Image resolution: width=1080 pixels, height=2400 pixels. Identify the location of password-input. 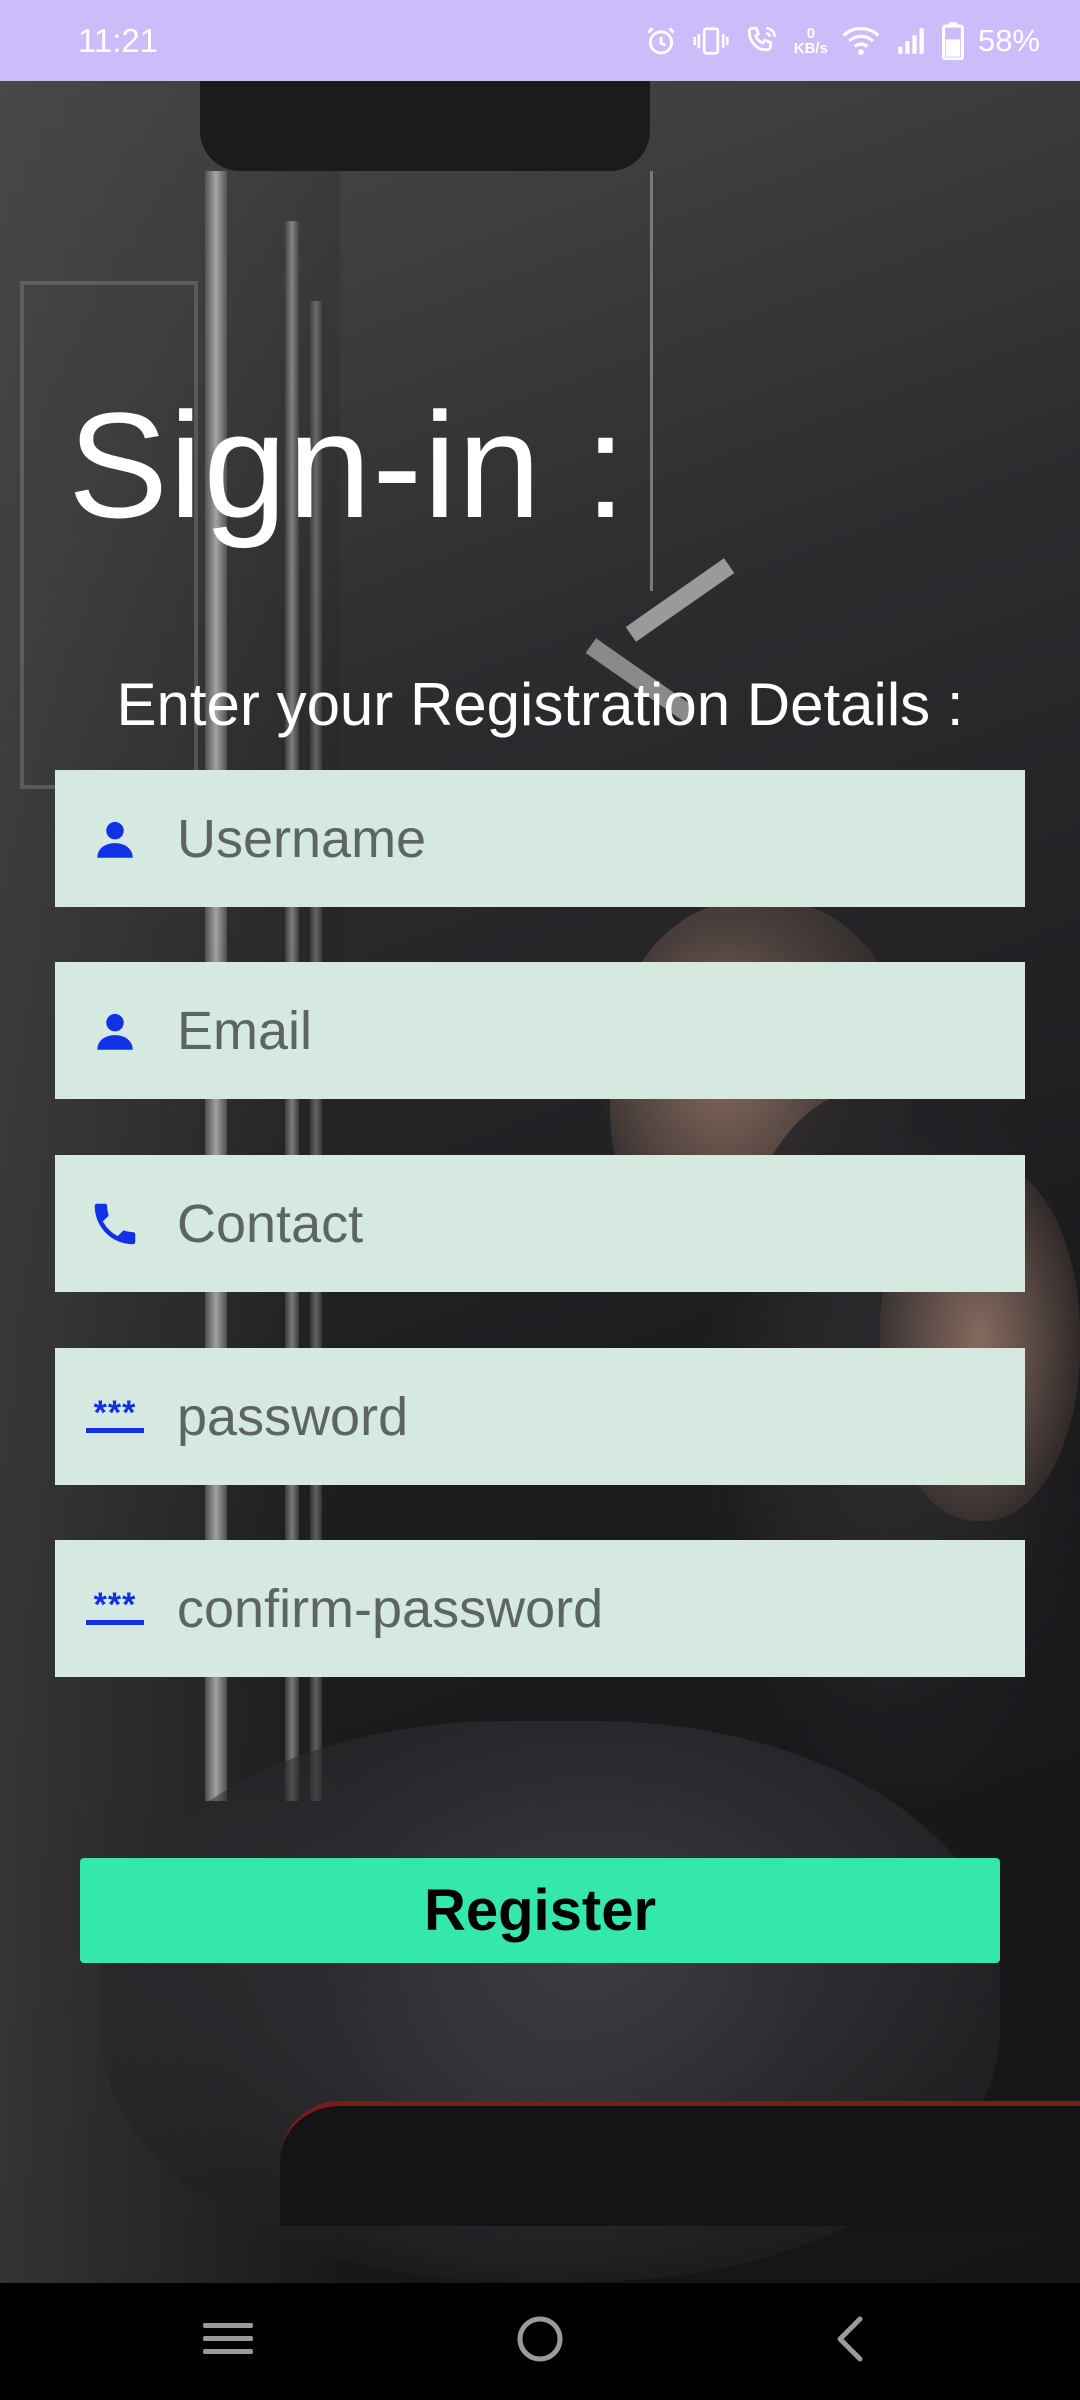
(591, 1416).